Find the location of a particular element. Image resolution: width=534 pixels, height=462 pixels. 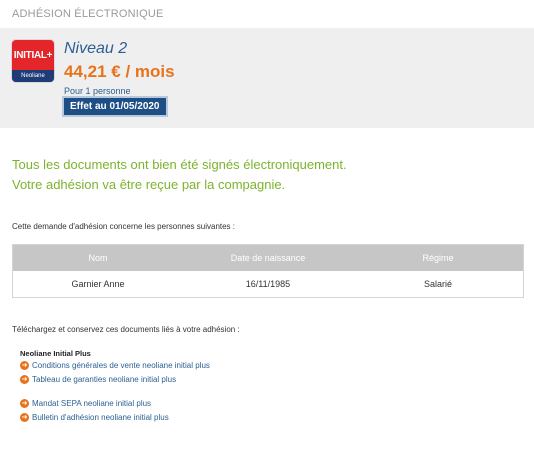

persons-count: Pour 1 personne is located at coordinates (97, 91).